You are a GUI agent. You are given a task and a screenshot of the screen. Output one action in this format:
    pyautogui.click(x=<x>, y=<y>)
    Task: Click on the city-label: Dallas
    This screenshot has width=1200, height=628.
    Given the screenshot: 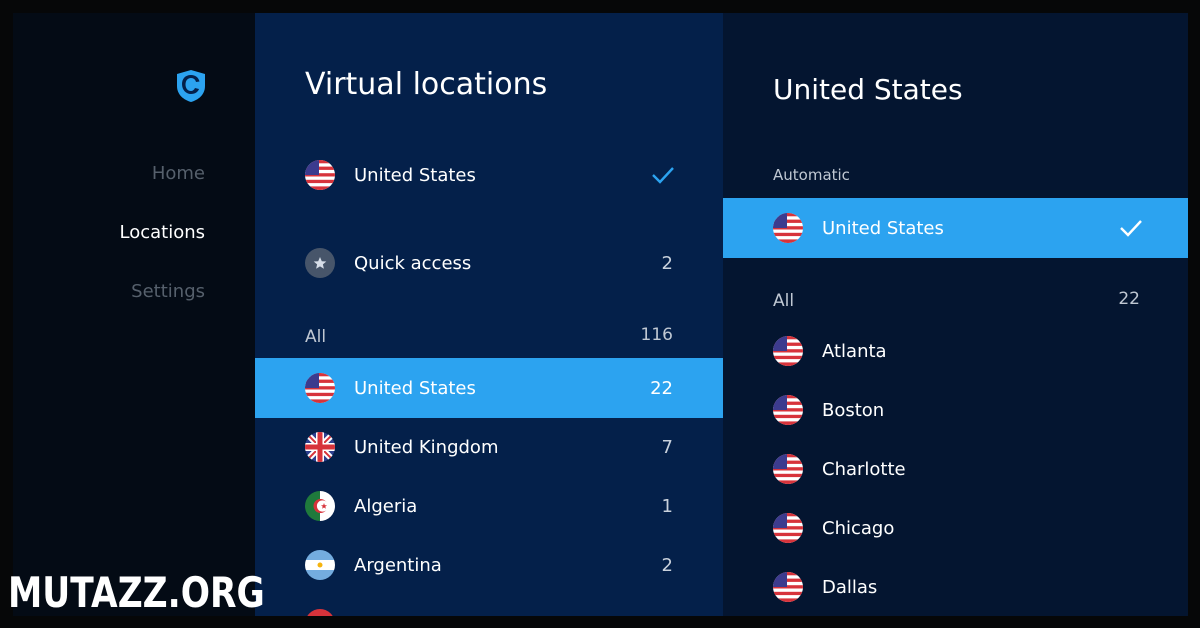 What is the action you would take?
    pyautogui.click(x=850, y=587)
    